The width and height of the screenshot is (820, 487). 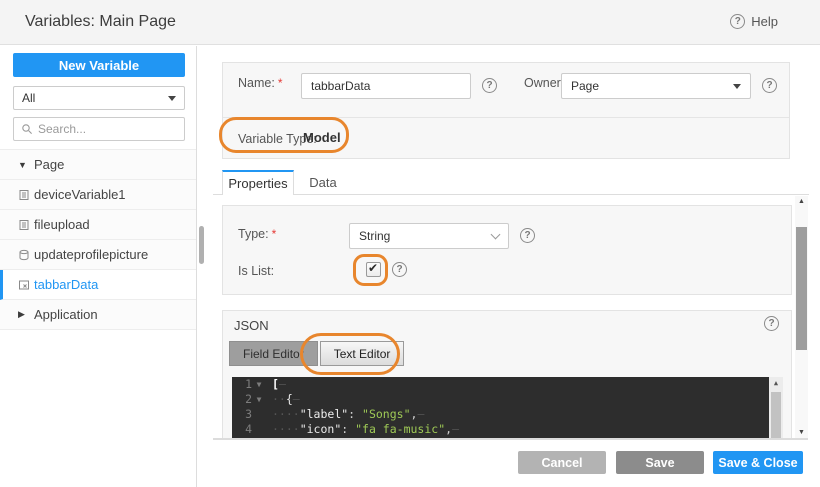 I want to click on name-label: Name:, so click(x=256, y=83).